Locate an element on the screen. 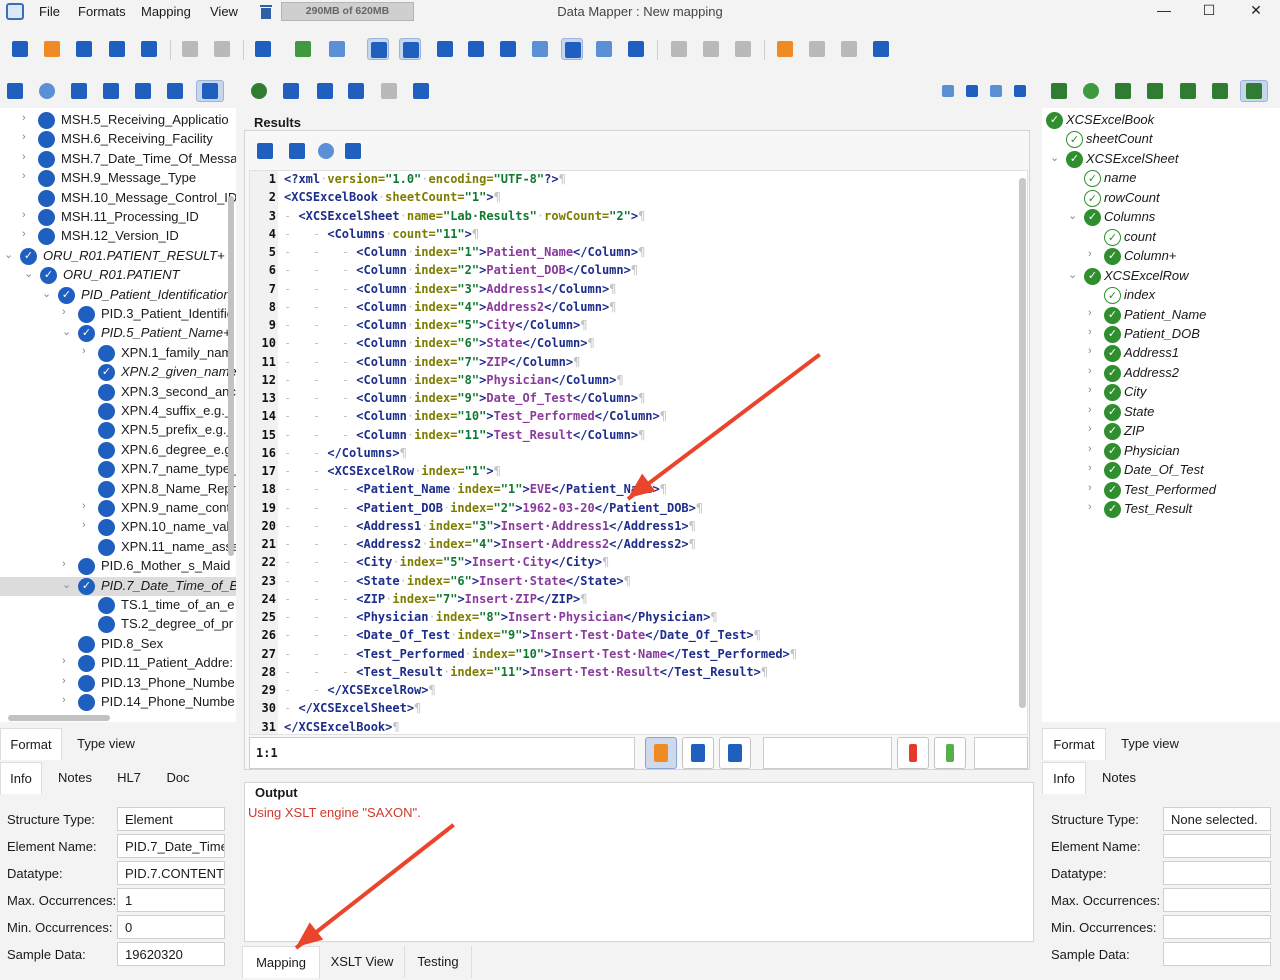 The height and width of the screenshot is (980, 1280). tree-node: ✓ XCSExcelBook is located at coordinates (1161, 120).